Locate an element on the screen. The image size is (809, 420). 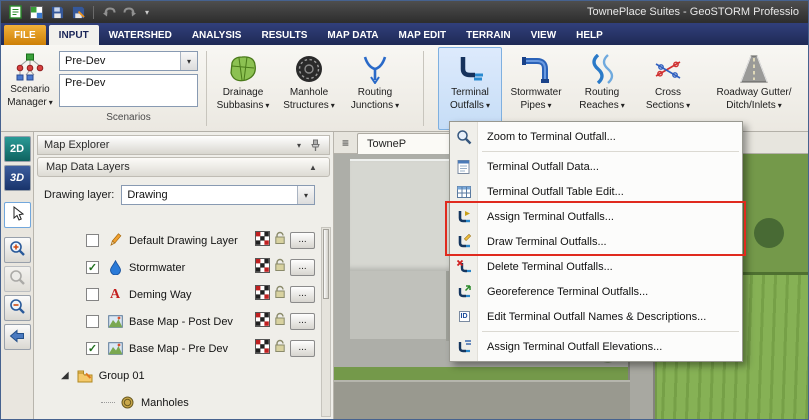
scenario-manager-button: Scenario Manager ▾ is located at coordinates (30, 88).